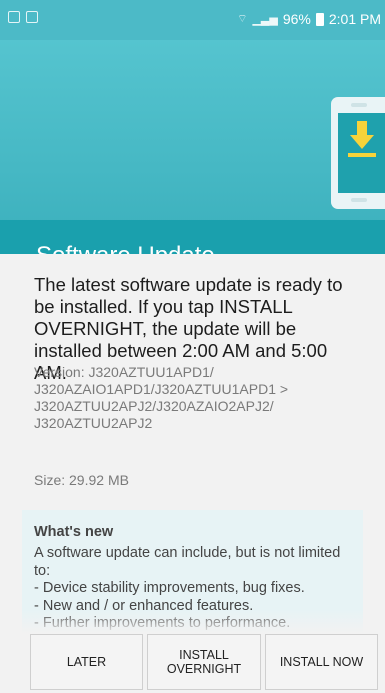  Describe the element at coordinates (74, 532) in the screenshot. I see `whats-new-title: What's new` at that location.